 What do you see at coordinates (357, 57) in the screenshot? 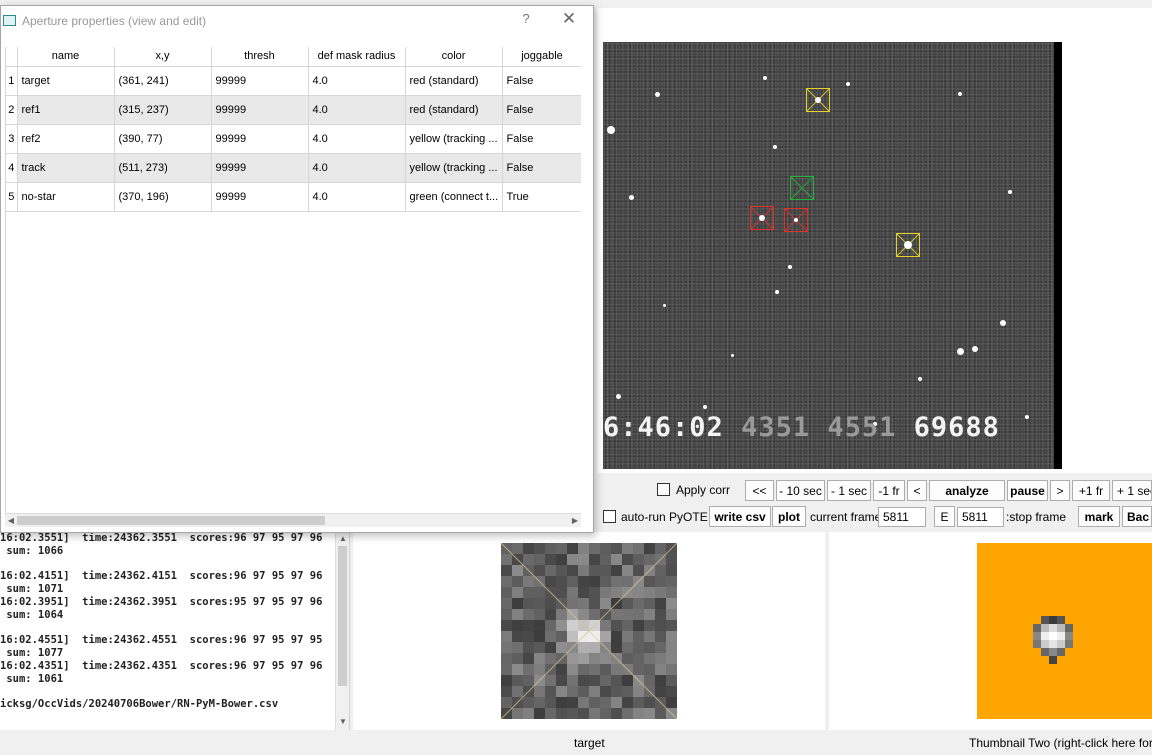
I see `column-header-def-mask-radius: def mask radius` at bounding box center [357, 57].